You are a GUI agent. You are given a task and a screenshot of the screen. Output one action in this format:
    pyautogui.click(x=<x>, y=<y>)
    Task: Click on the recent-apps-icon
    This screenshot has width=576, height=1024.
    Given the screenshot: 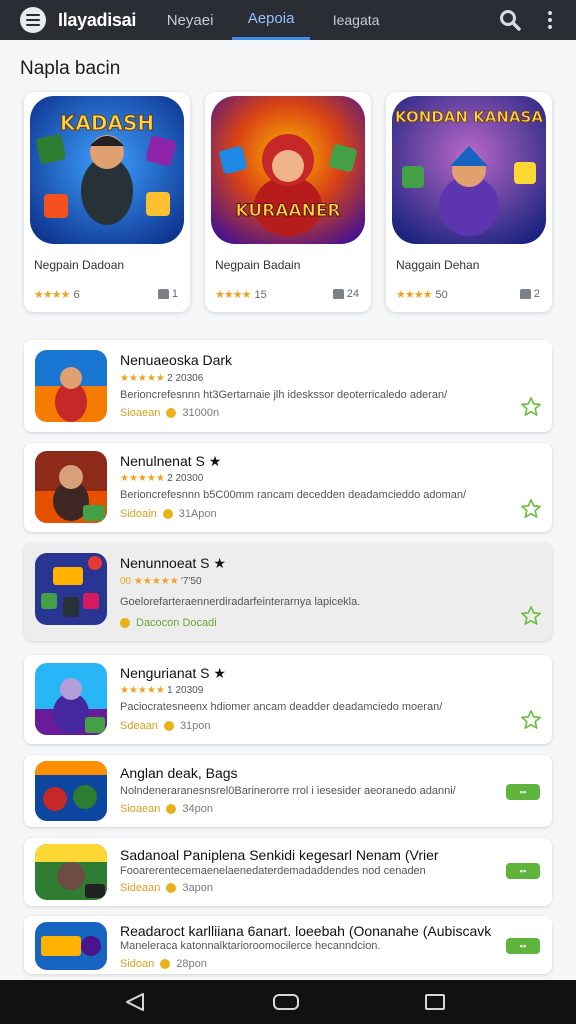 What is the action you would take?
    pyautogui.click(x=435, y=1002)
    